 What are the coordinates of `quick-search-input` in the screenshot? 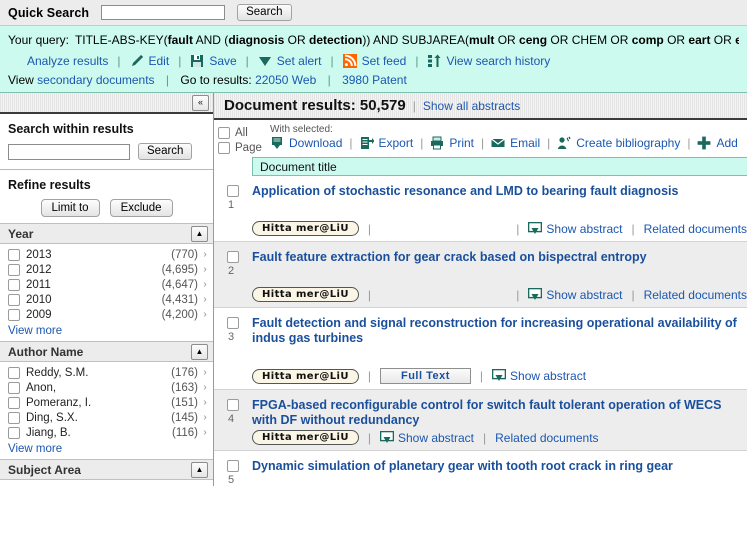 It's located at (163, 12).